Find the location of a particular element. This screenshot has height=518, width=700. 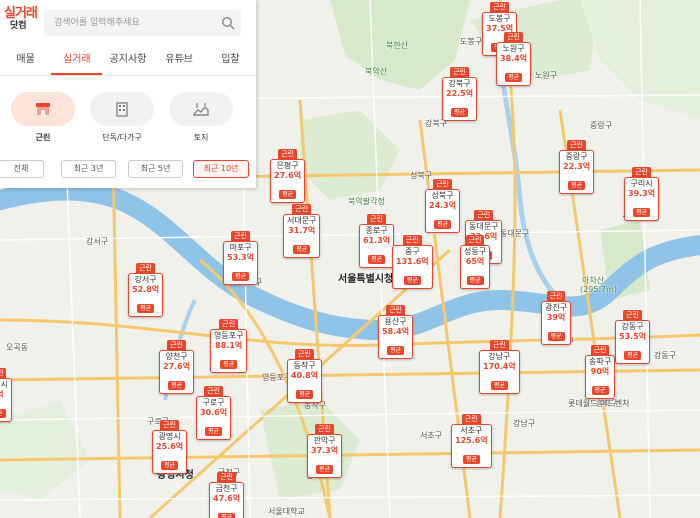

marker-district: 동대문구 is located at coordinates (484, 226).